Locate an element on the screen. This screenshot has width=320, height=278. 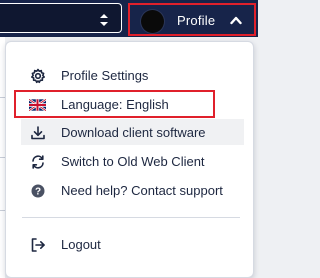
menu-item-download-client: Download client software is located at coordinates (132, 132).